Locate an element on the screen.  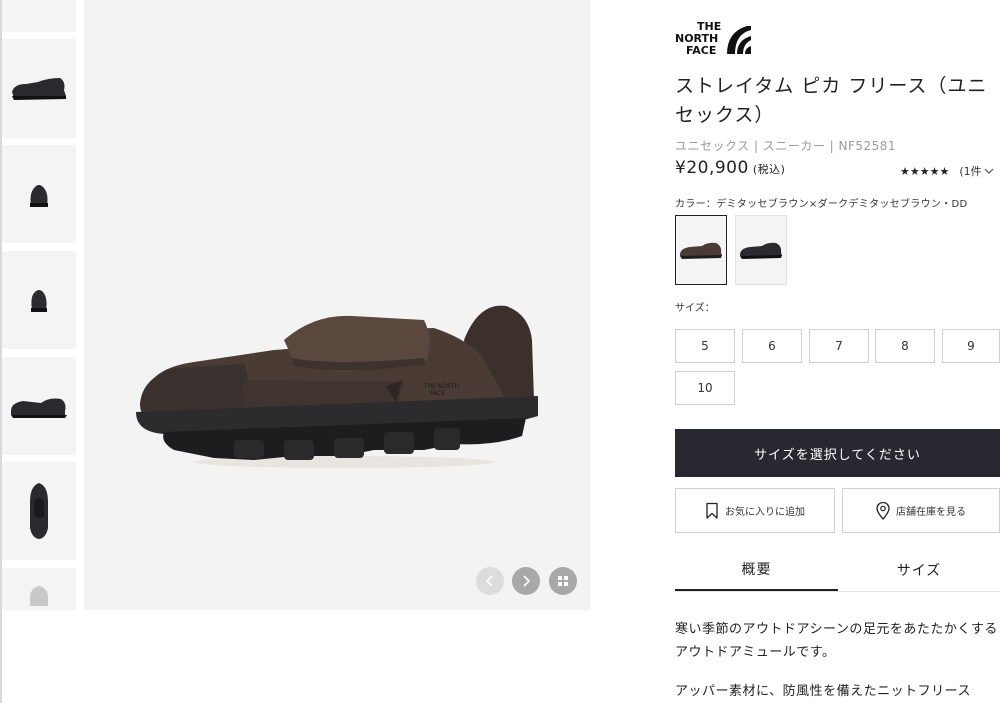
store-stock-button: 店舗在庫を見る is located at coordinates (921, 510).